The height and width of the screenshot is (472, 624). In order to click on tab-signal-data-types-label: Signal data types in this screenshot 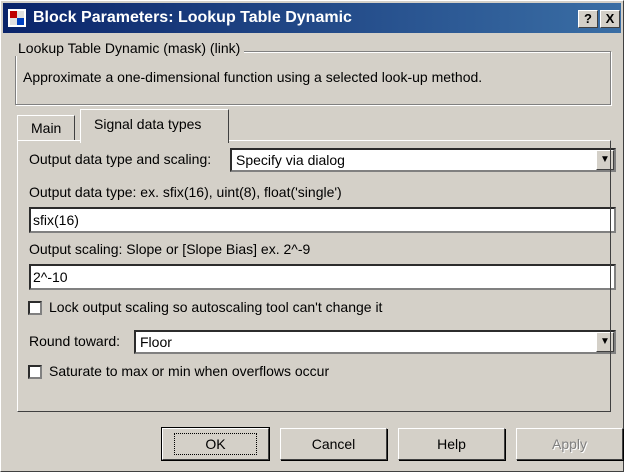, I will do `click(148, 124)`.